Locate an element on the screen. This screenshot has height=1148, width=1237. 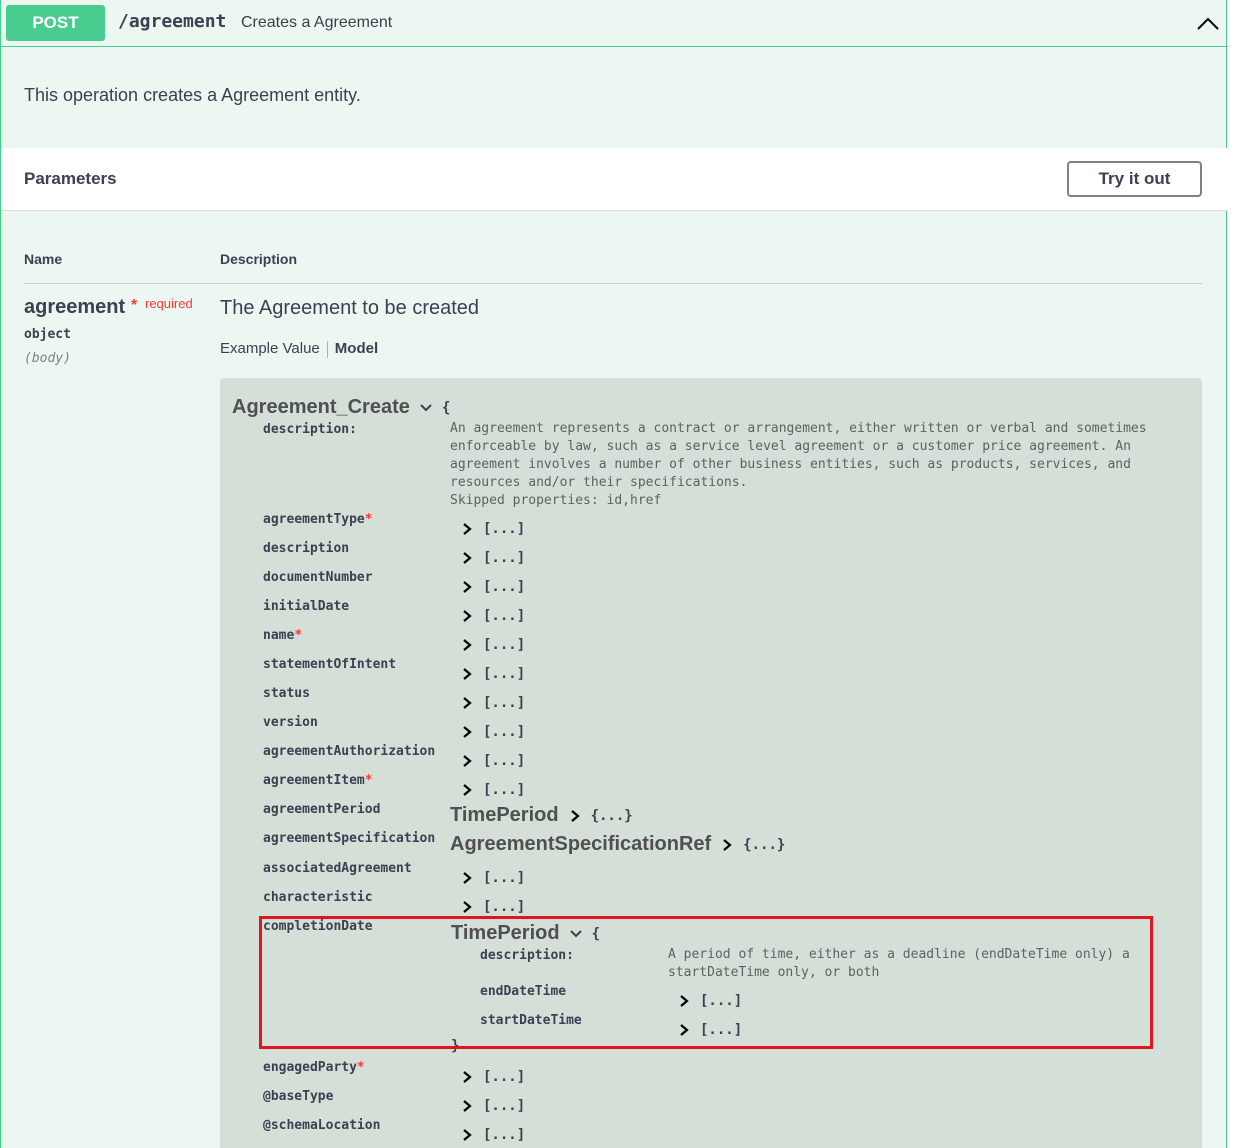
property-label: status is located at coordinates (286, 693).